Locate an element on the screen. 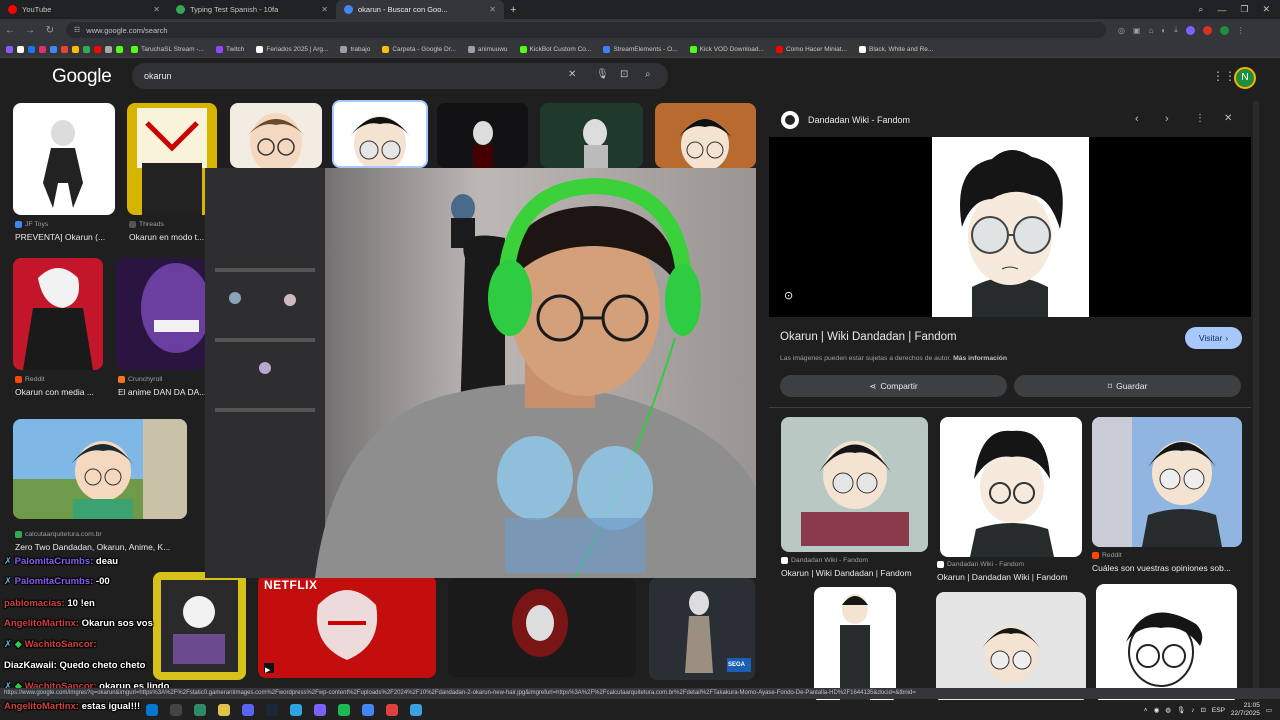 This screenshot has width=1280, height=720. extension-icon: ⌂ is located at coordinates (1151, 30).